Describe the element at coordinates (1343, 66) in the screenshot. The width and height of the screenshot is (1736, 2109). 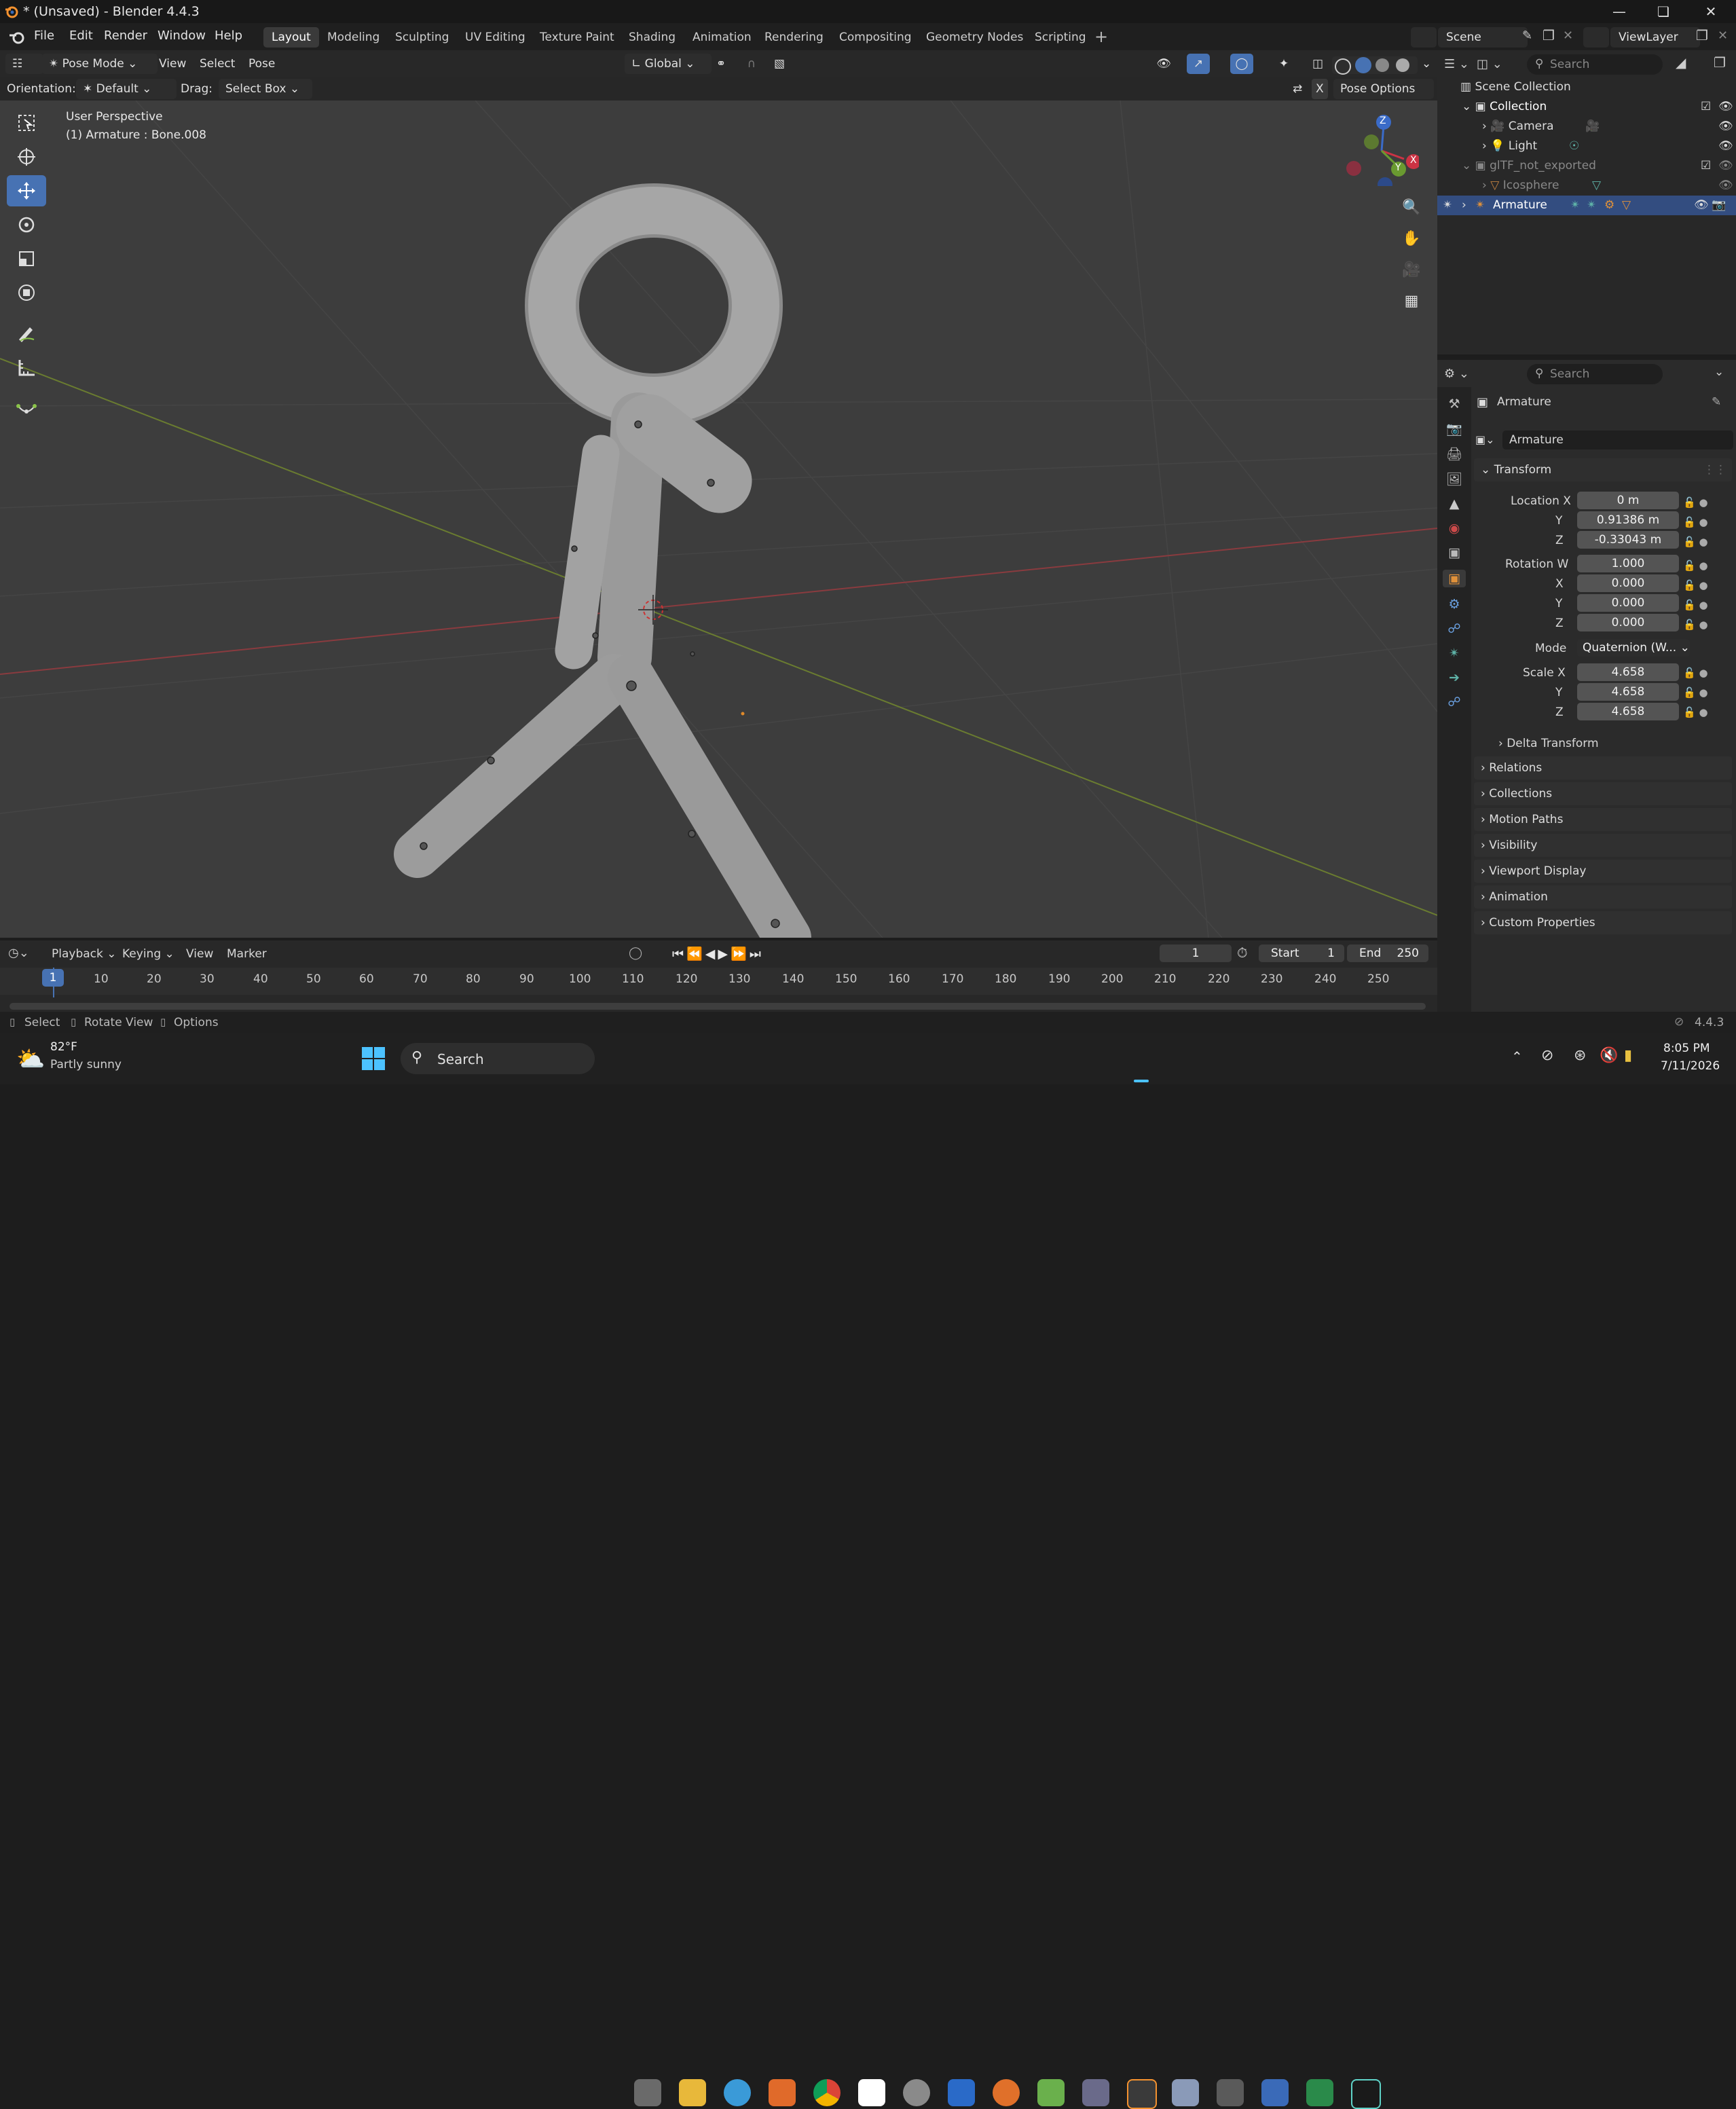
I see `wireframe-shading-icon` at that location.